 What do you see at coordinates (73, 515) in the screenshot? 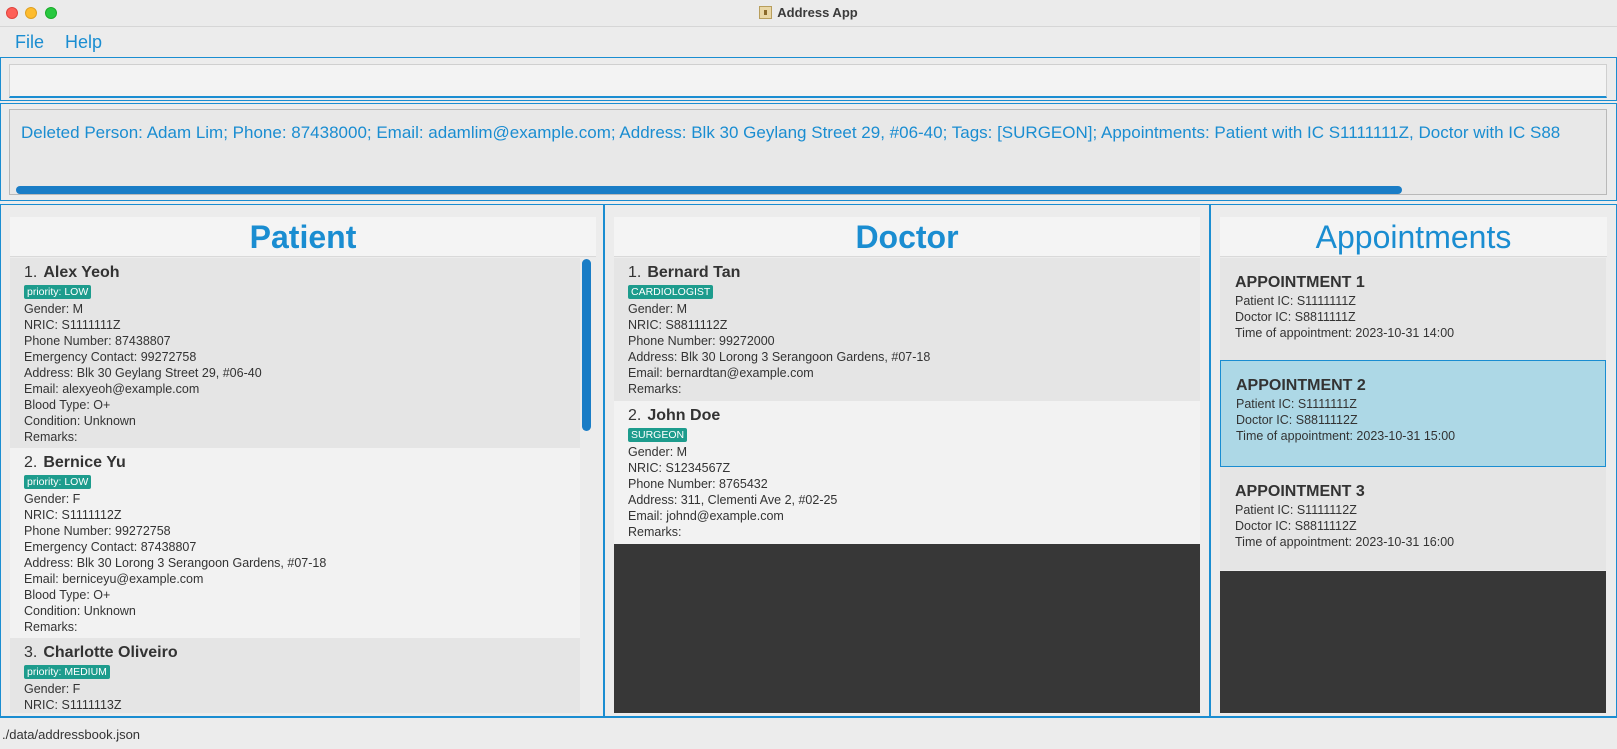
I see `patient-nric: NRIC: S1111112Z` at bounding box center [73, 515].